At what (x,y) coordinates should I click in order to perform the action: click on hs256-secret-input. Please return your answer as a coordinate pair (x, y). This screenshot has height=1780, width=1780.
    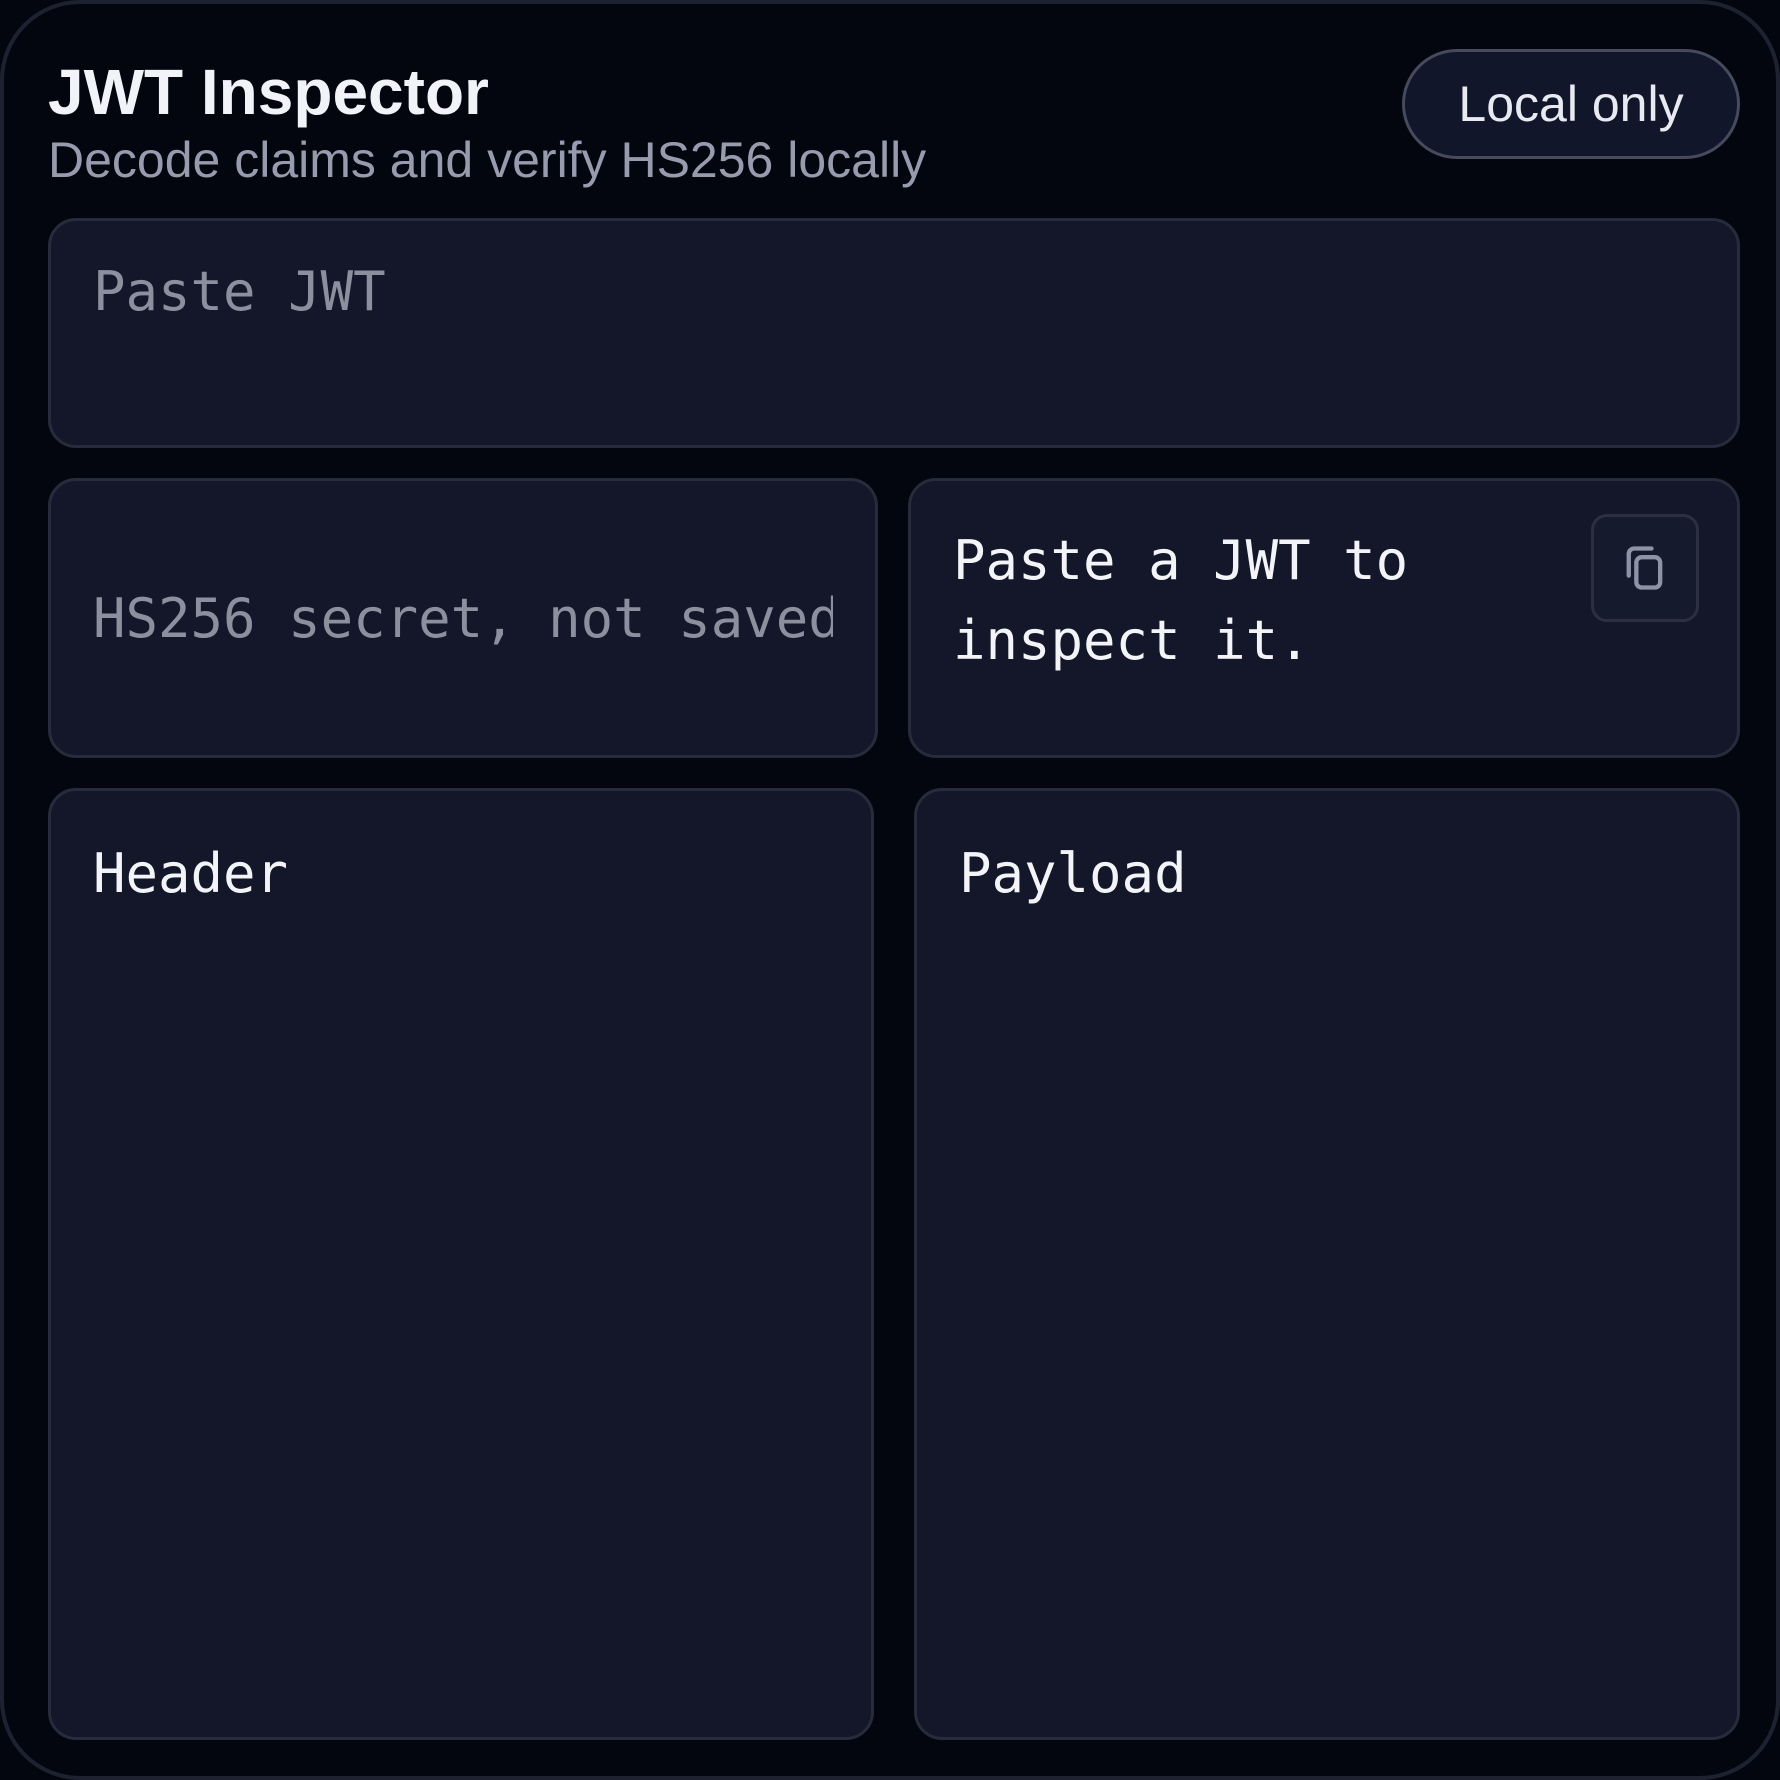
    Looking at the image, I should click on (463, 618).